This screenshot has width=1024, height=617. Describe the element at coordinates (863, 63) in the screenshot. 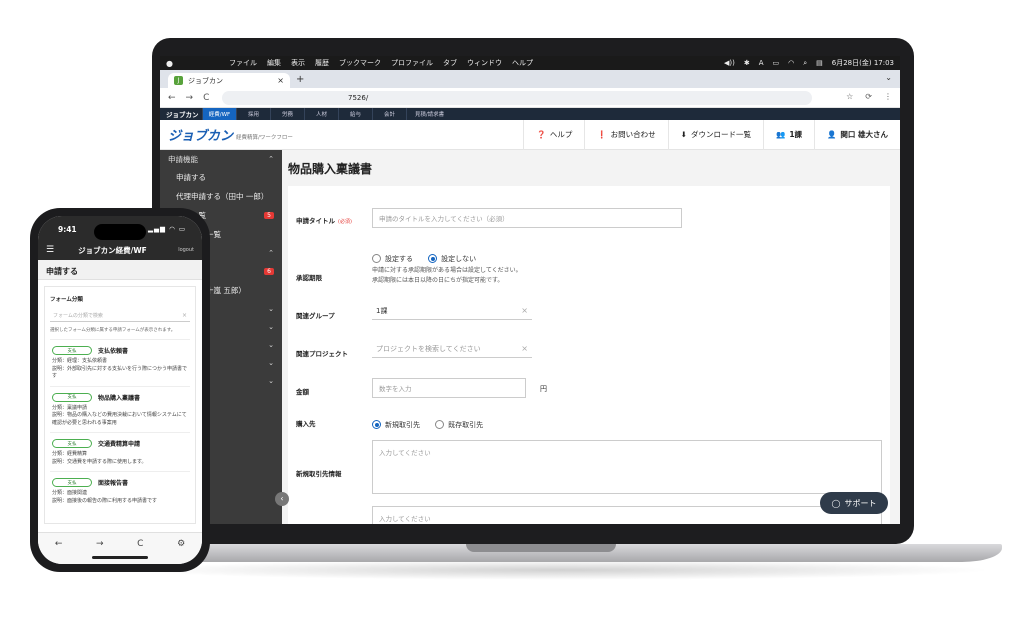

I see `menubar-clock: 6月28日(金) 17:03` at that location.